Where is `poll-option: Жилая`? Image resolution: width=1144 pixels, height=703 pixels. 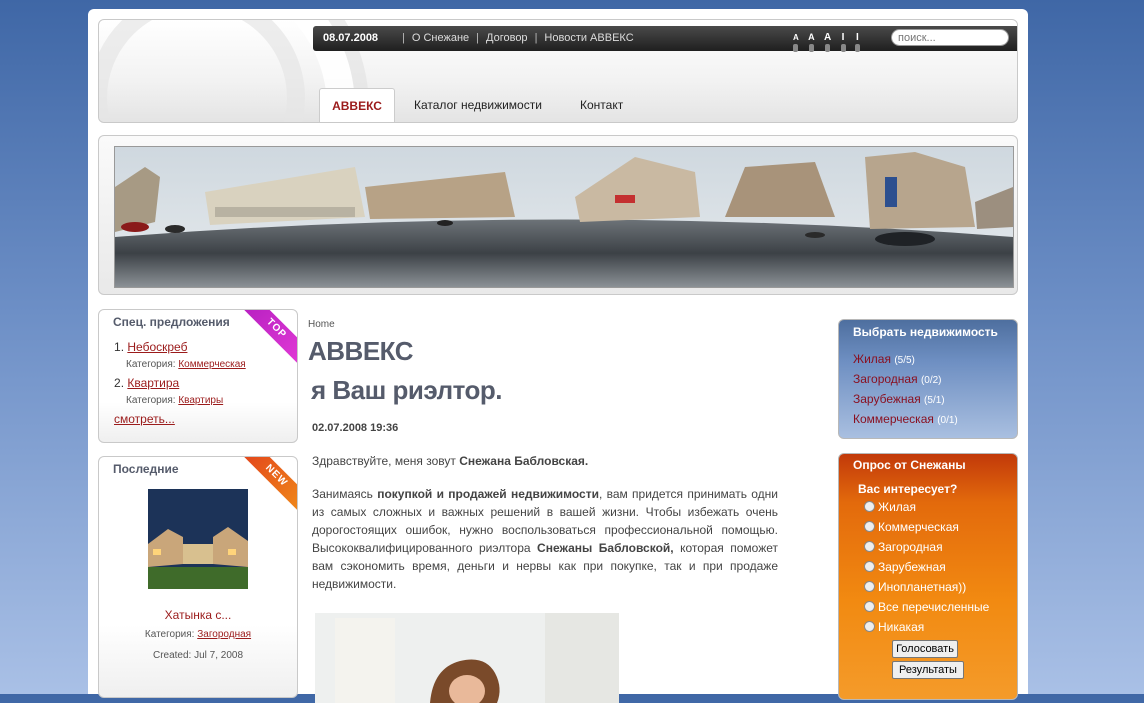
poll-option: Жилая is located at coordinates (940, 507).